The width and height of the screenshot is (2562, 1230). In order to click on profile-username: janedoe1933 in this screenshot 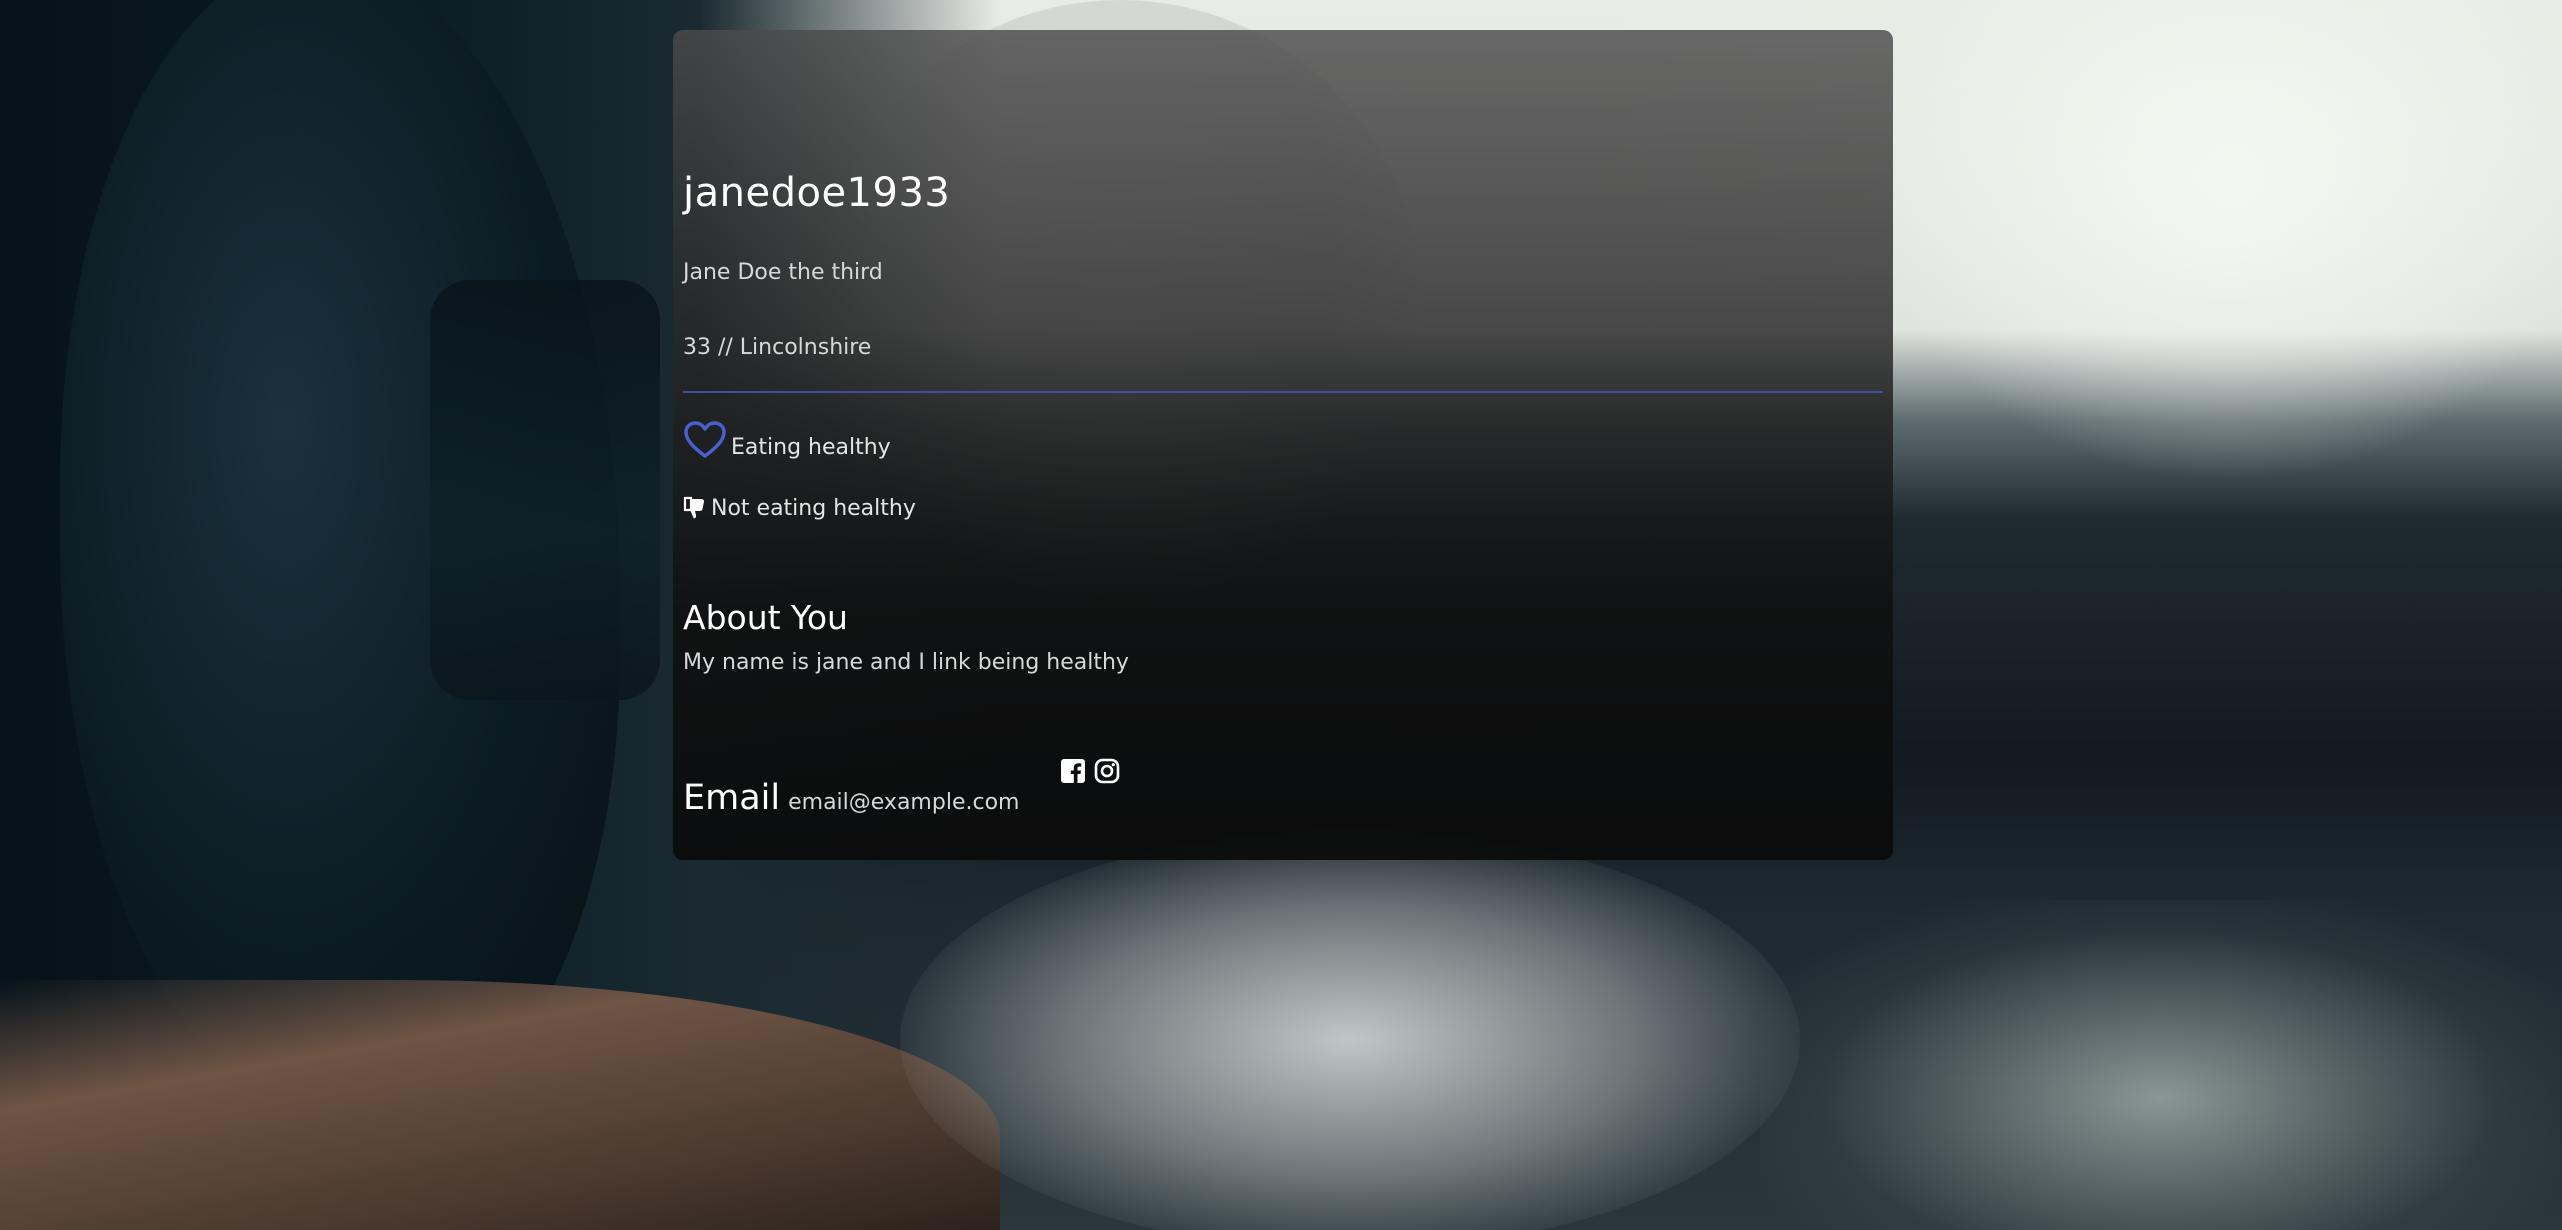, I will do `click(817, 193)`.